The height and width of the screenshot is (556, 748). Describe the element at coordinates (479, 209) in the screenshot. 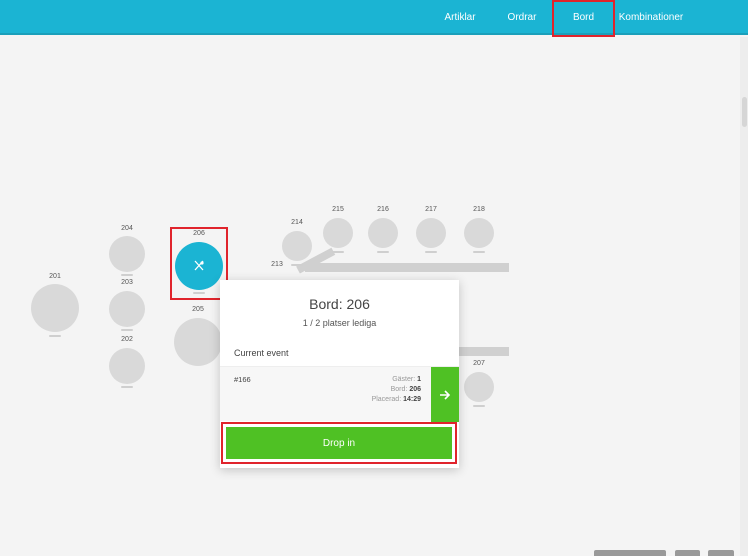

I see `table-number: 218` at that location.